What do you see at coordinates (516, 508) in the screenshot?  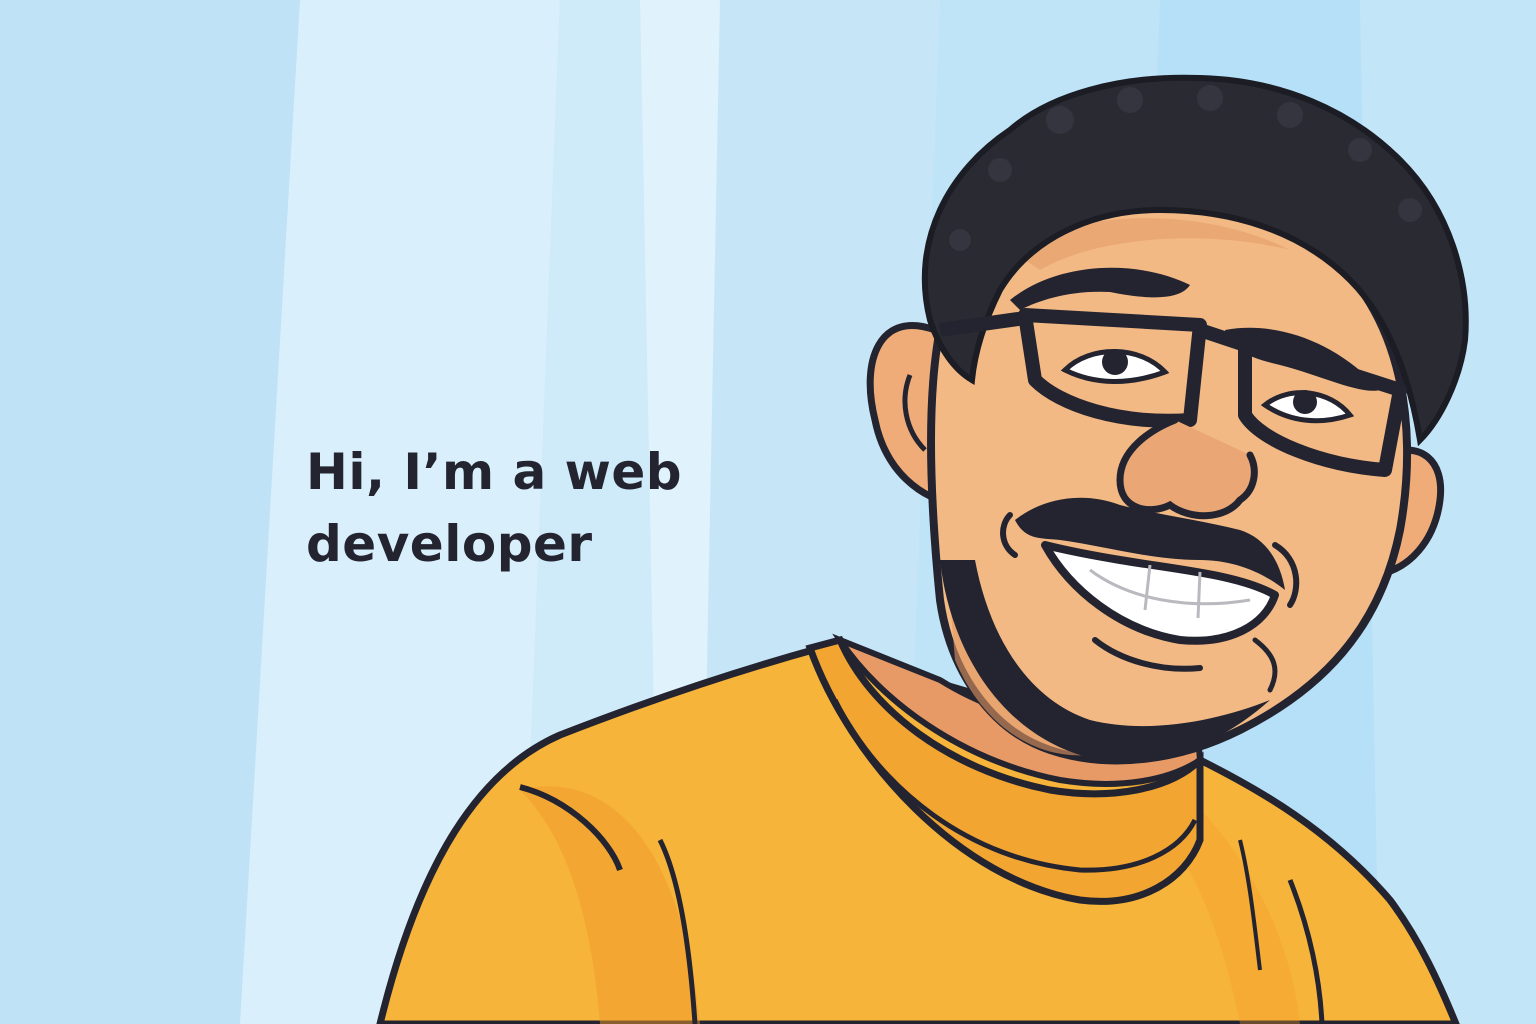 I see `hero-headline: Hi, I’m a web developer` at bounding box center [516, 508].